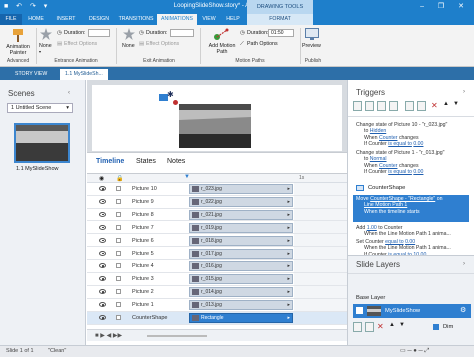 The image size is (474, 357). I want to click on timeline-bar: r_016.jpg ▸, so click(241, 266).